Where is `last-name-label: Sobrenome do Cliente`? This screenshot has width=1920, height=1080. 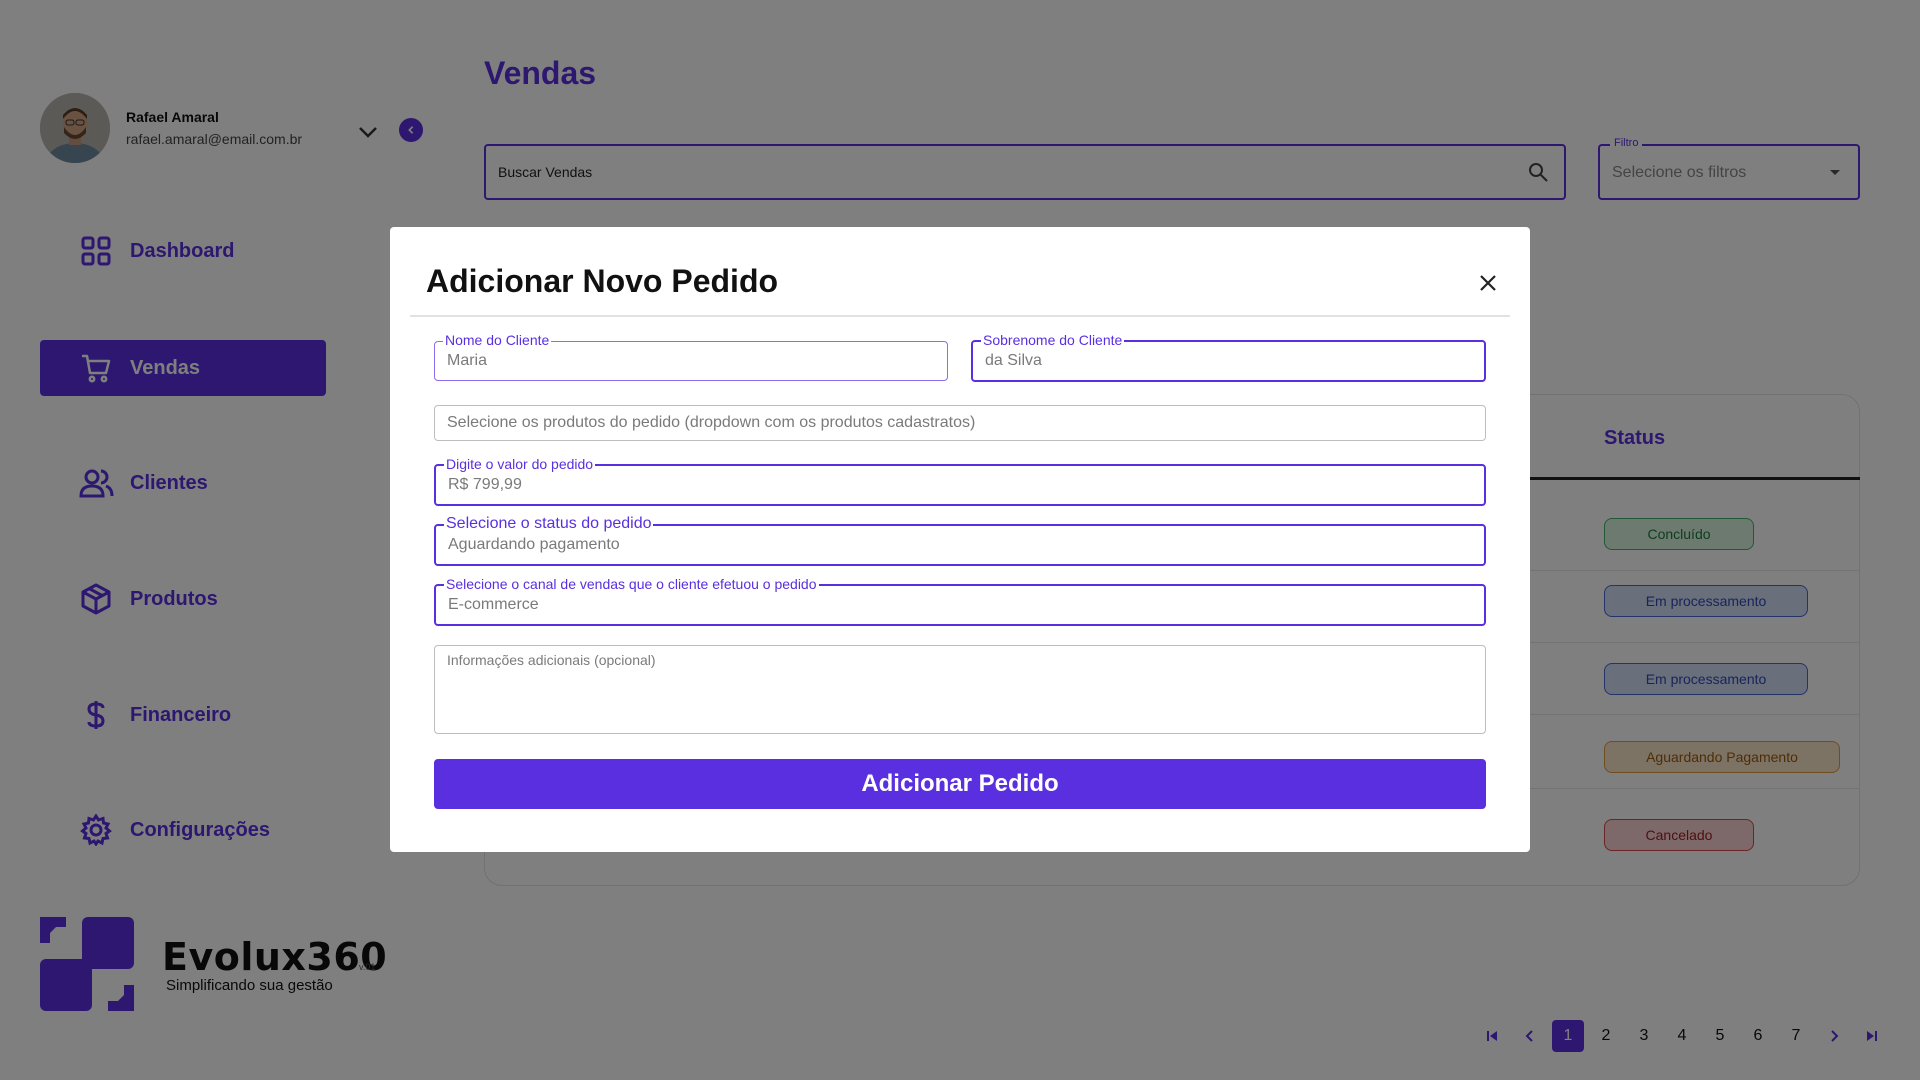
last-name-label: Sobrenome do Cliente is located at coordinates (1053, 340).